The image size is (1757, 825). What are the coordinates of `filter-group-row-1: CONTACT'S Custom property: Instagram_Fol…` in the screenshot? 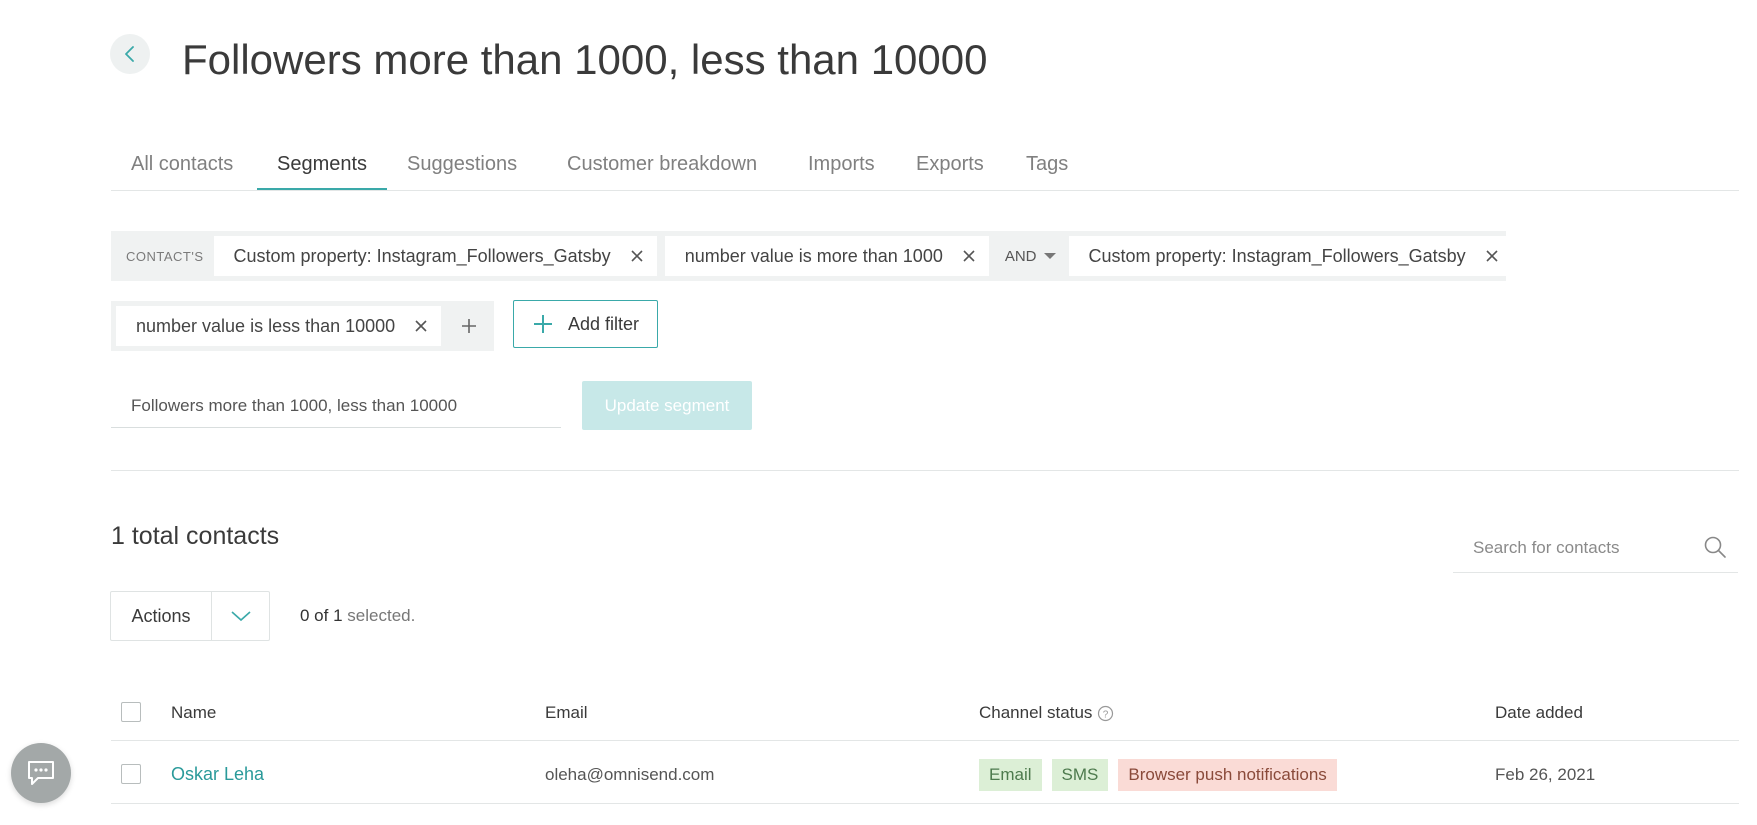 It's located at (811, 256).